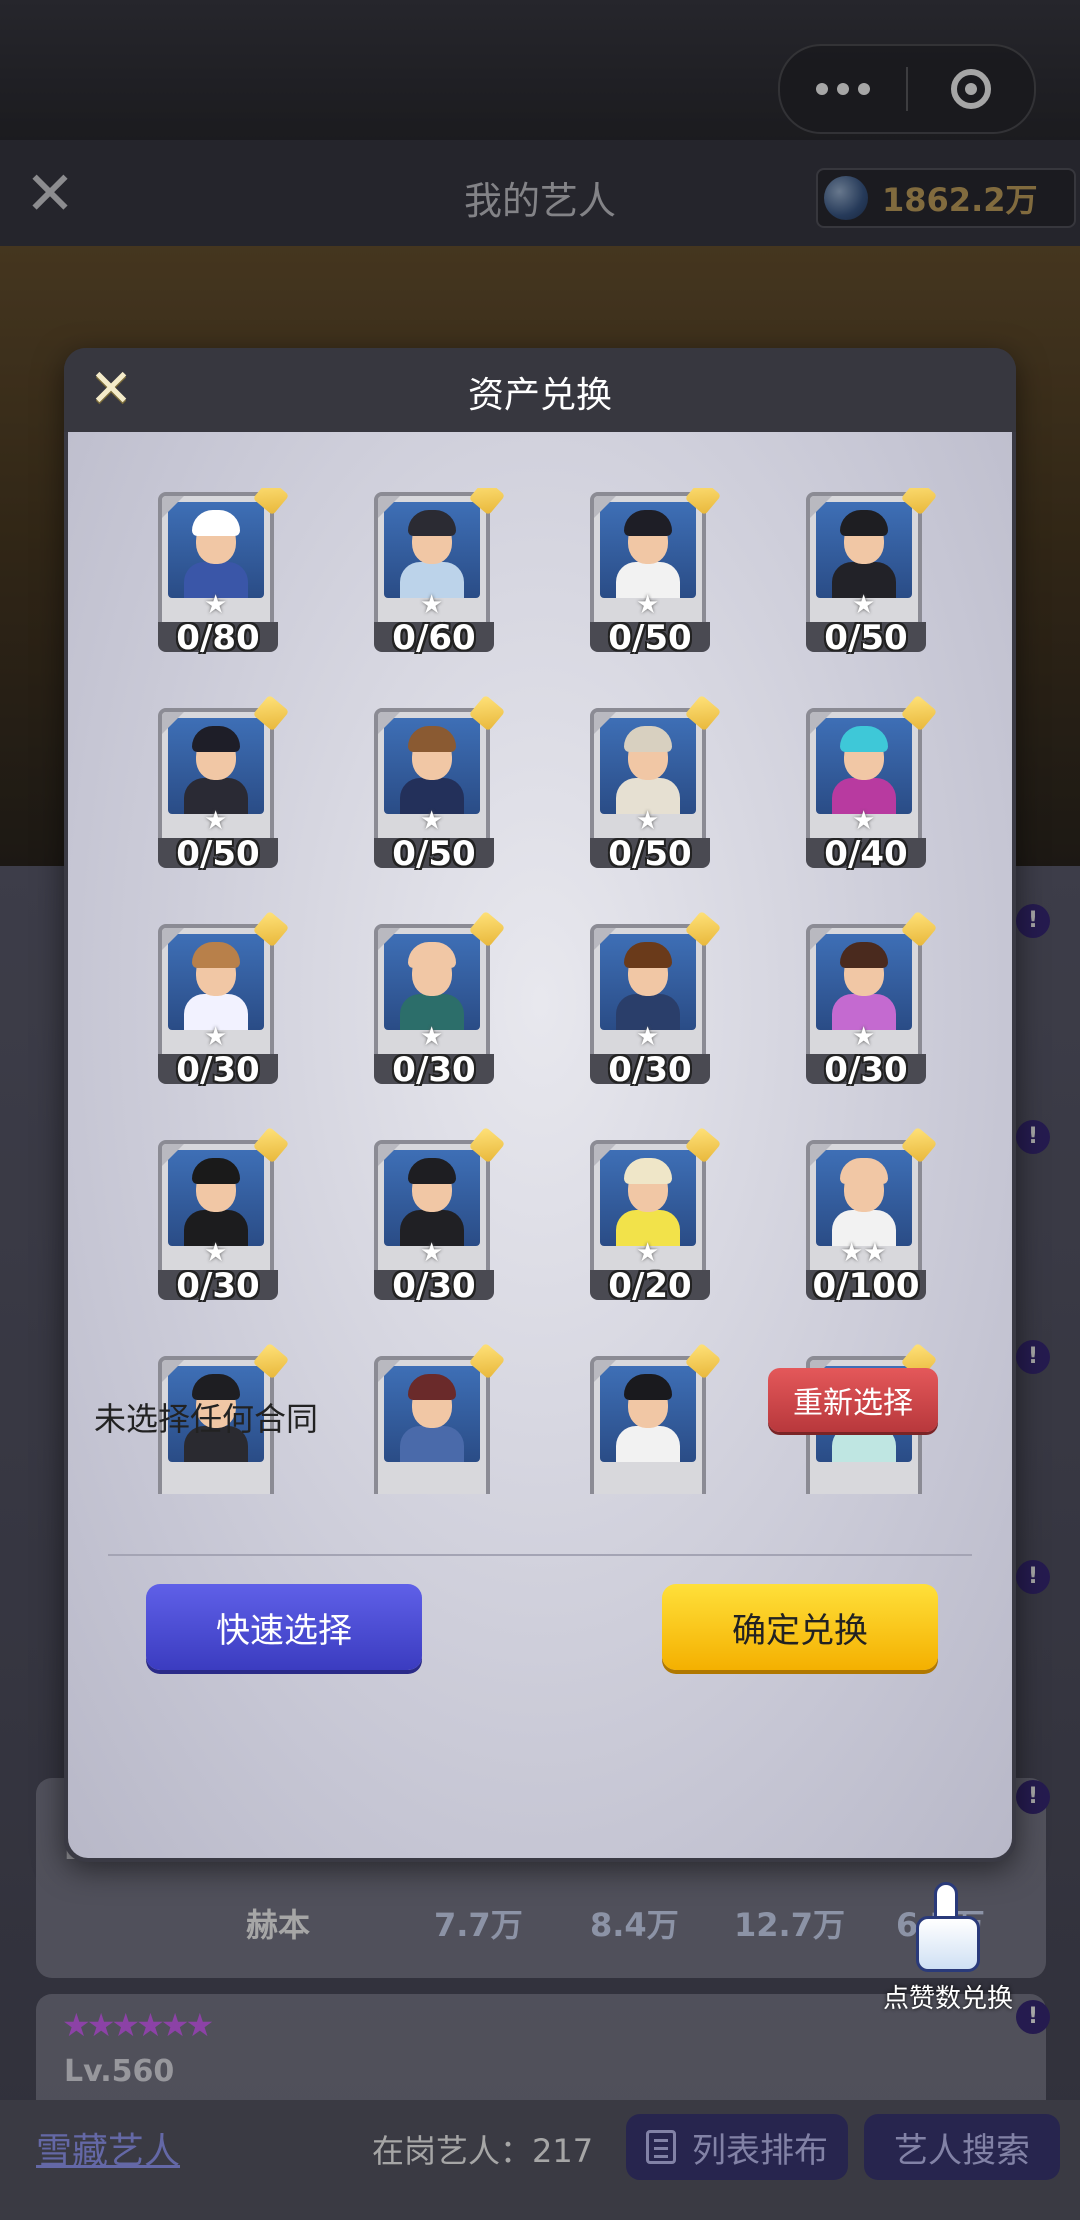  I want to click on like-exchange-label: 点赞数兑换, so click(947, 1999).